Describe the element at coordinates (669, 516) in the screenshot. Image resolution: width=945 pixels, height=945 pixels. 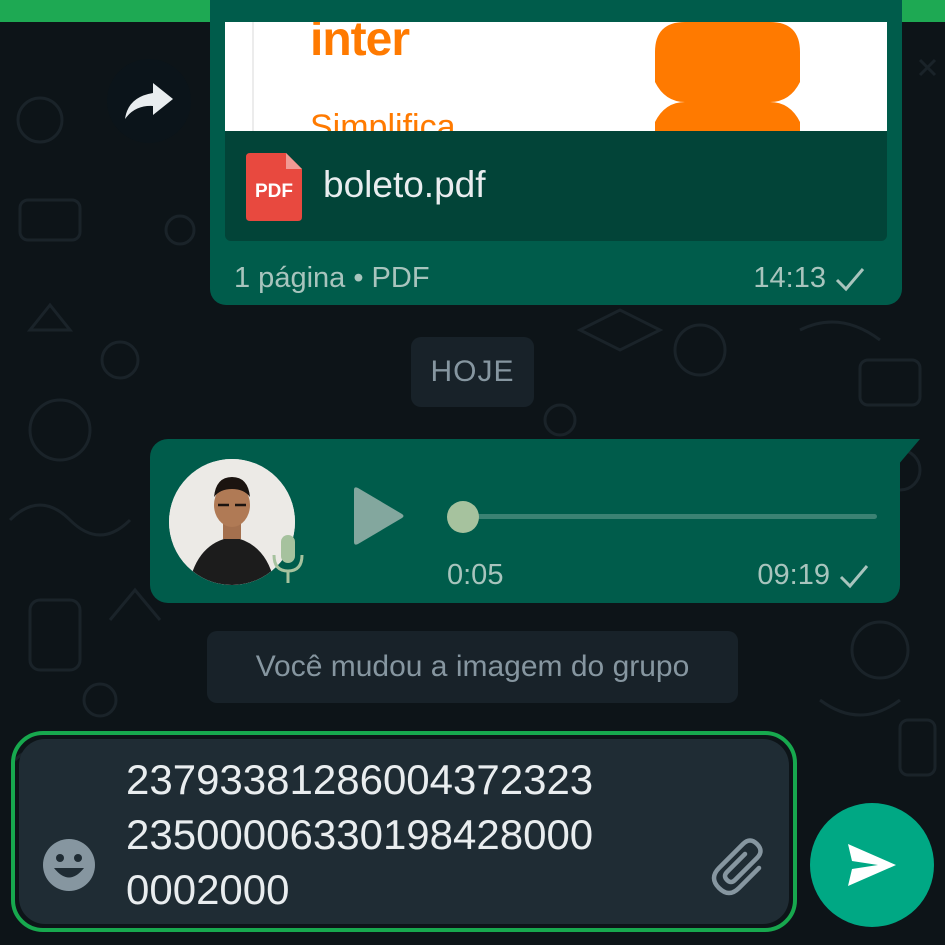
I see `audio-seek-track` at that location.